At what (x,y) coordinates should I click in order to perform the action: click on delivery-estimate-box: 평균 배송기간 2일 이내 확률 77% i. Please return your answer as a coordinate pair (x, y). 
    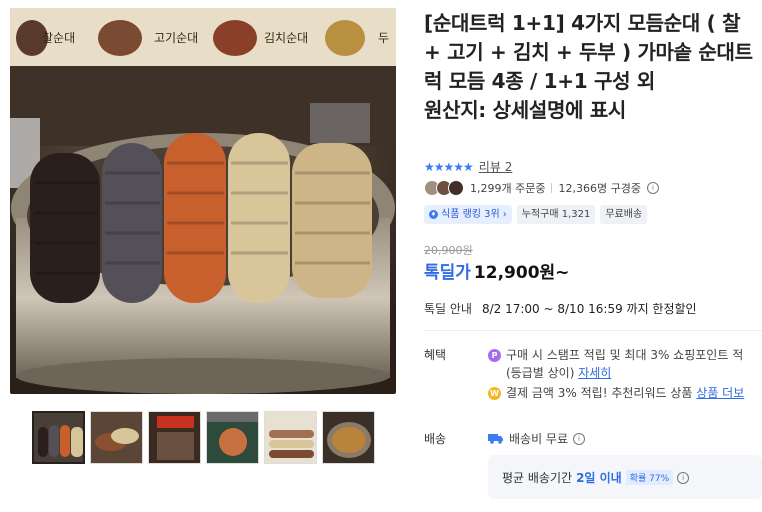
    Looking at the image, I should click on (625, 477).